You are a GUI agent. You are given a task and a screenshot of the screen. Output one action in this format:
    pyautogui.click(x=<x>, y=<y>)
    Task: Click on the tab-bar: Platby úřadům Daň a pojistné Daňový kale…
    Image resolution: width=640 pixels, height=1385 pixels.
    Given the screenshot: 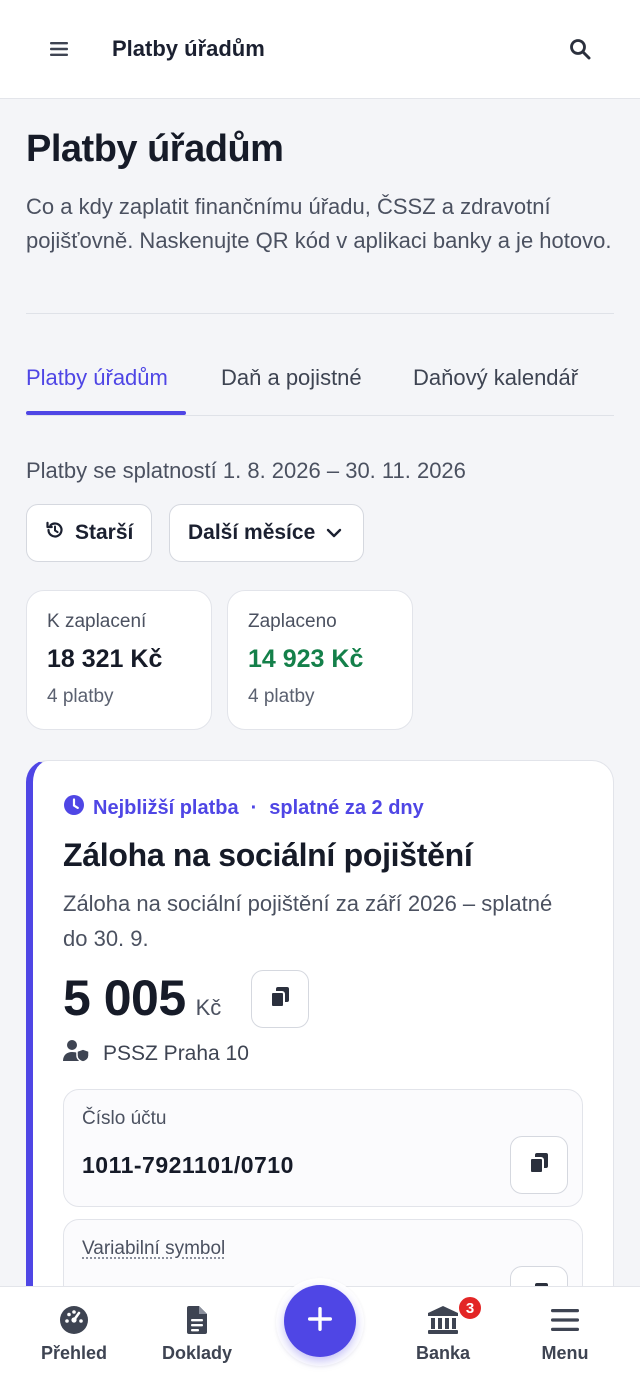 What is the action you would take?
    pyautogui.click(x=320, y=378)
    